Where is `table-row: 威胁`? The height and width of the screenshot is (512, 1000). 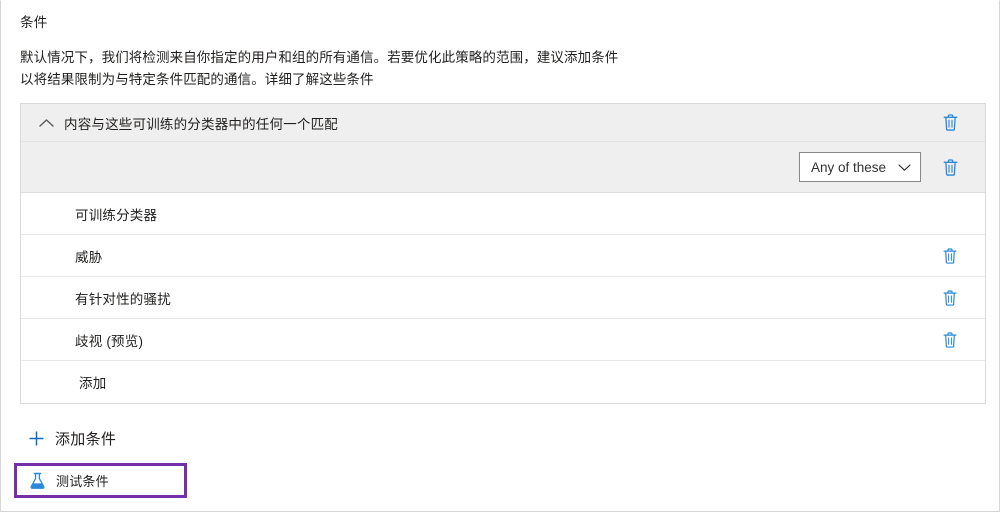 table-row: 威胁 is located at coordinates (503, 256).